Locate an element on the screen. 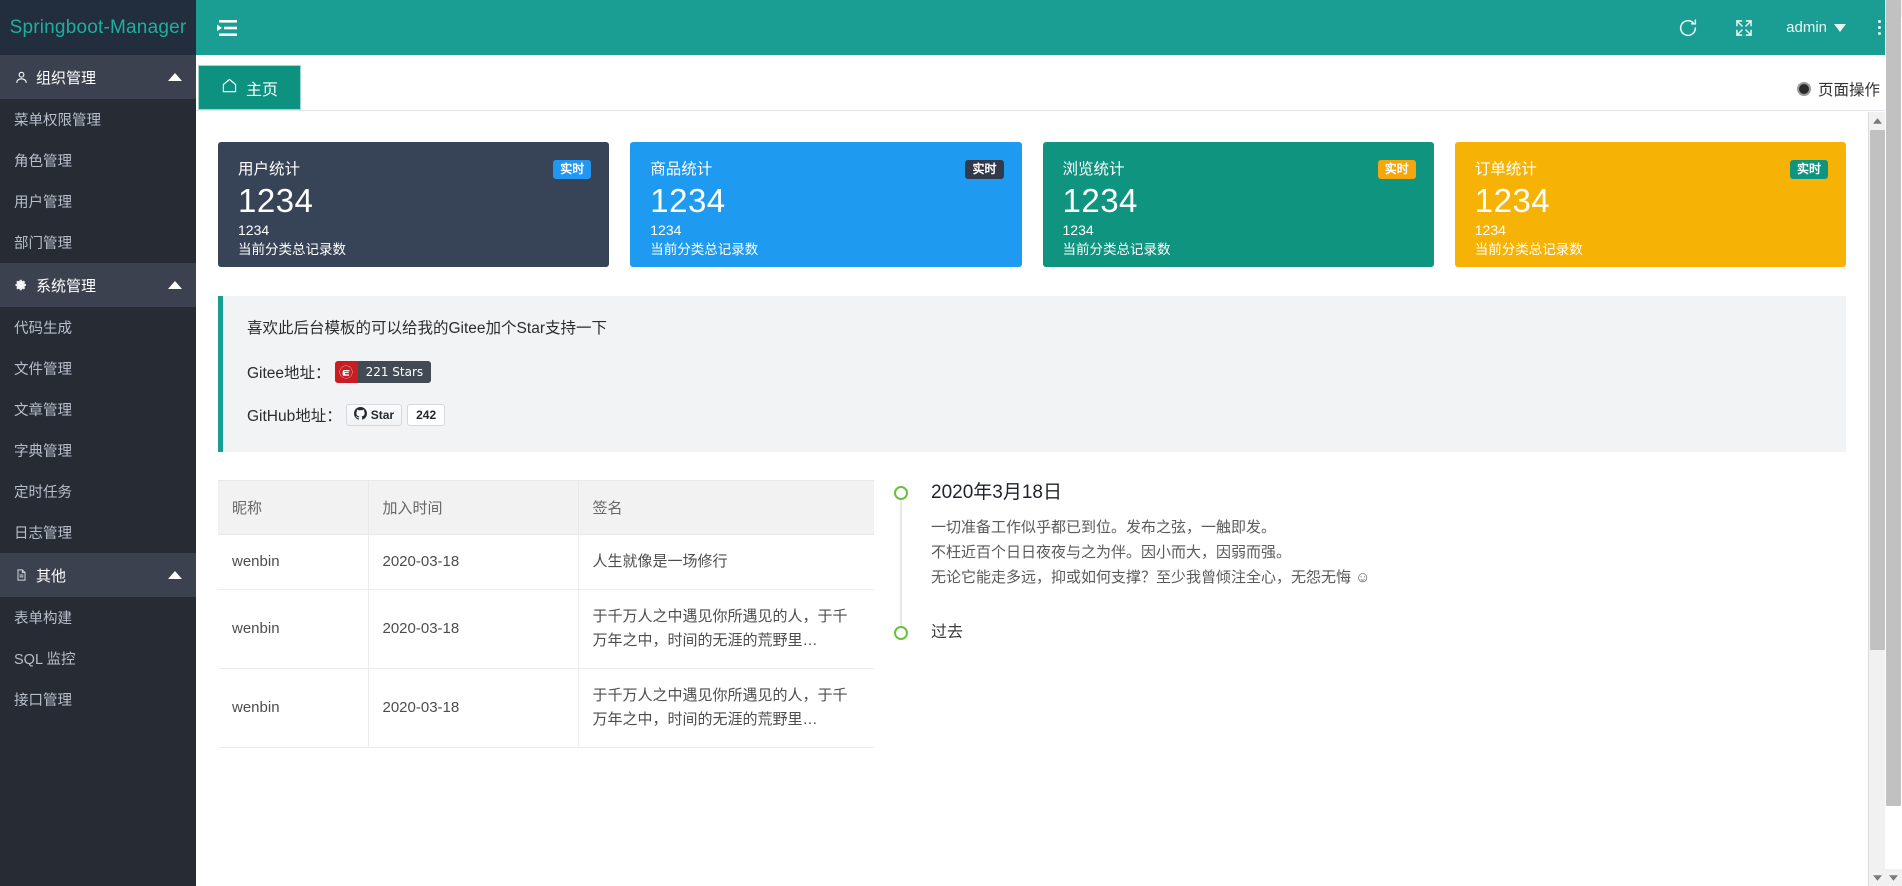  github-star-badge: Star 242 is located at coordinates (395, 415).